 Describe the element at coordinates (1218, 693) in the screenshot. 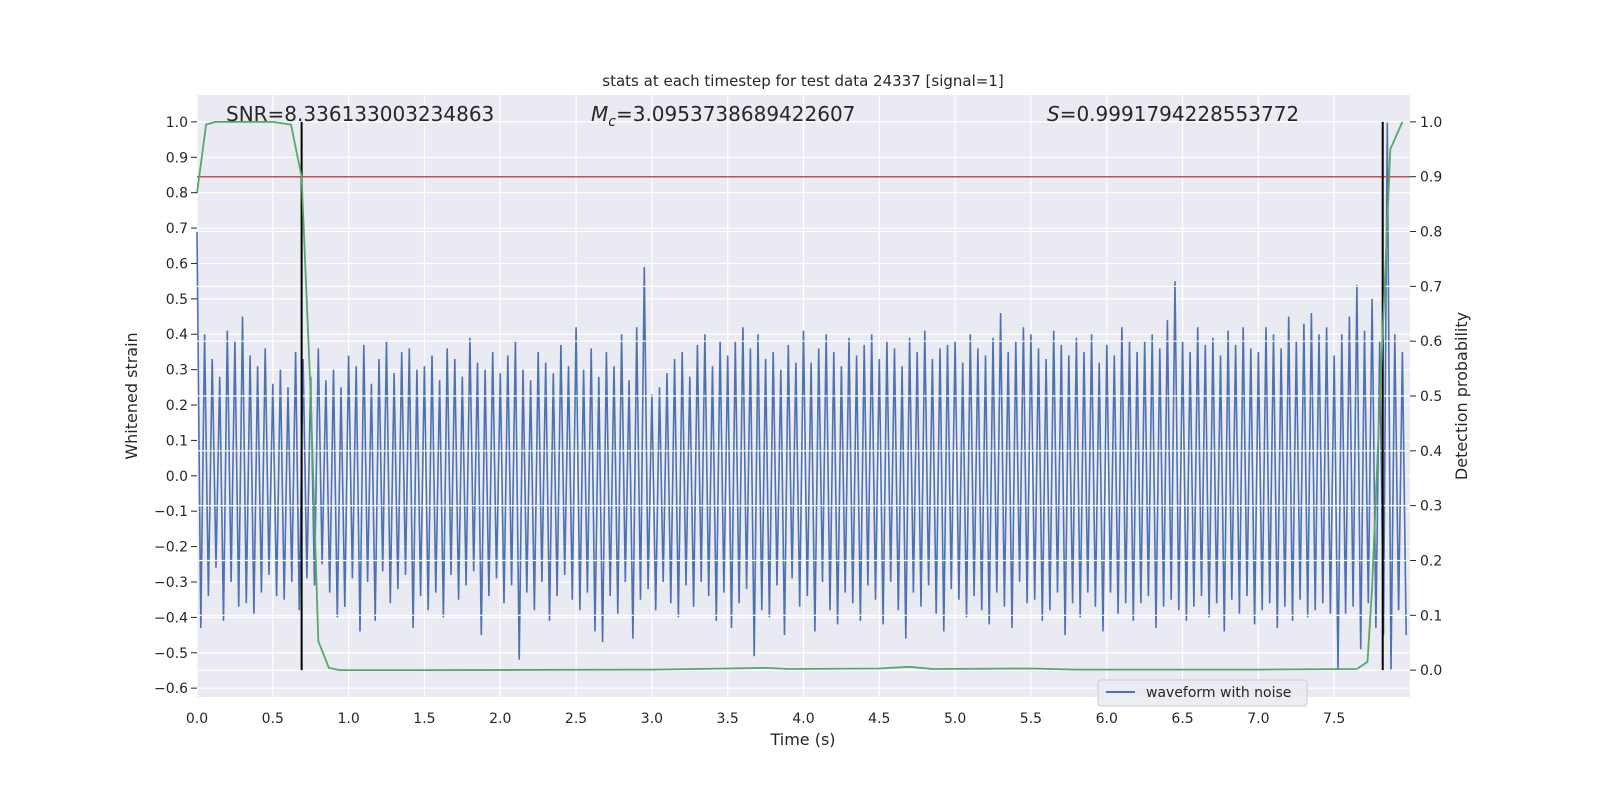

I see `legend-label: waveform with noise` at that location.